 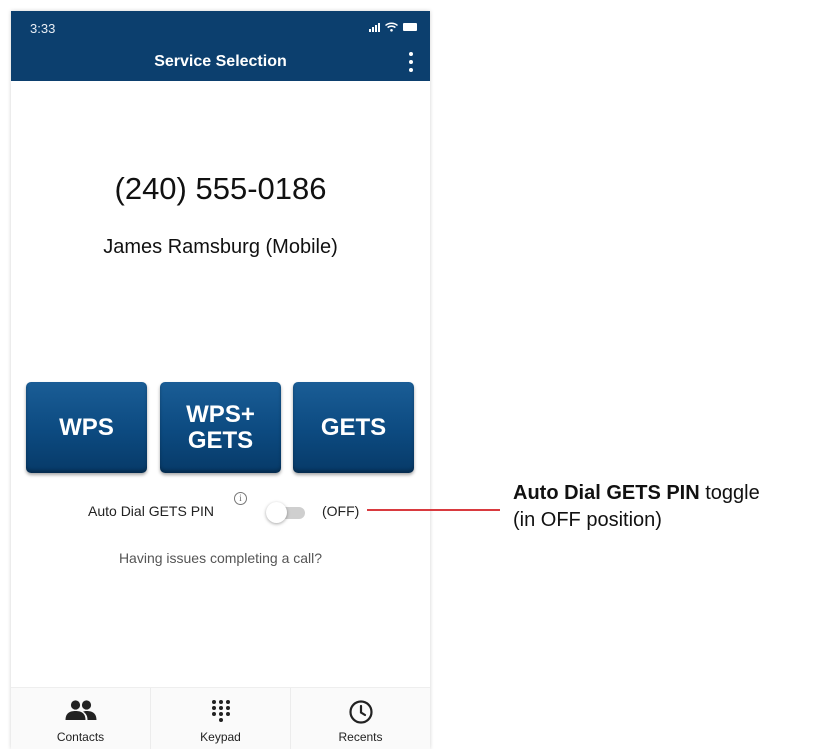 What do you see at coordinates (240, 498) in the screenshot?
I see `info-icon: i` at bounding box center [240, 498].